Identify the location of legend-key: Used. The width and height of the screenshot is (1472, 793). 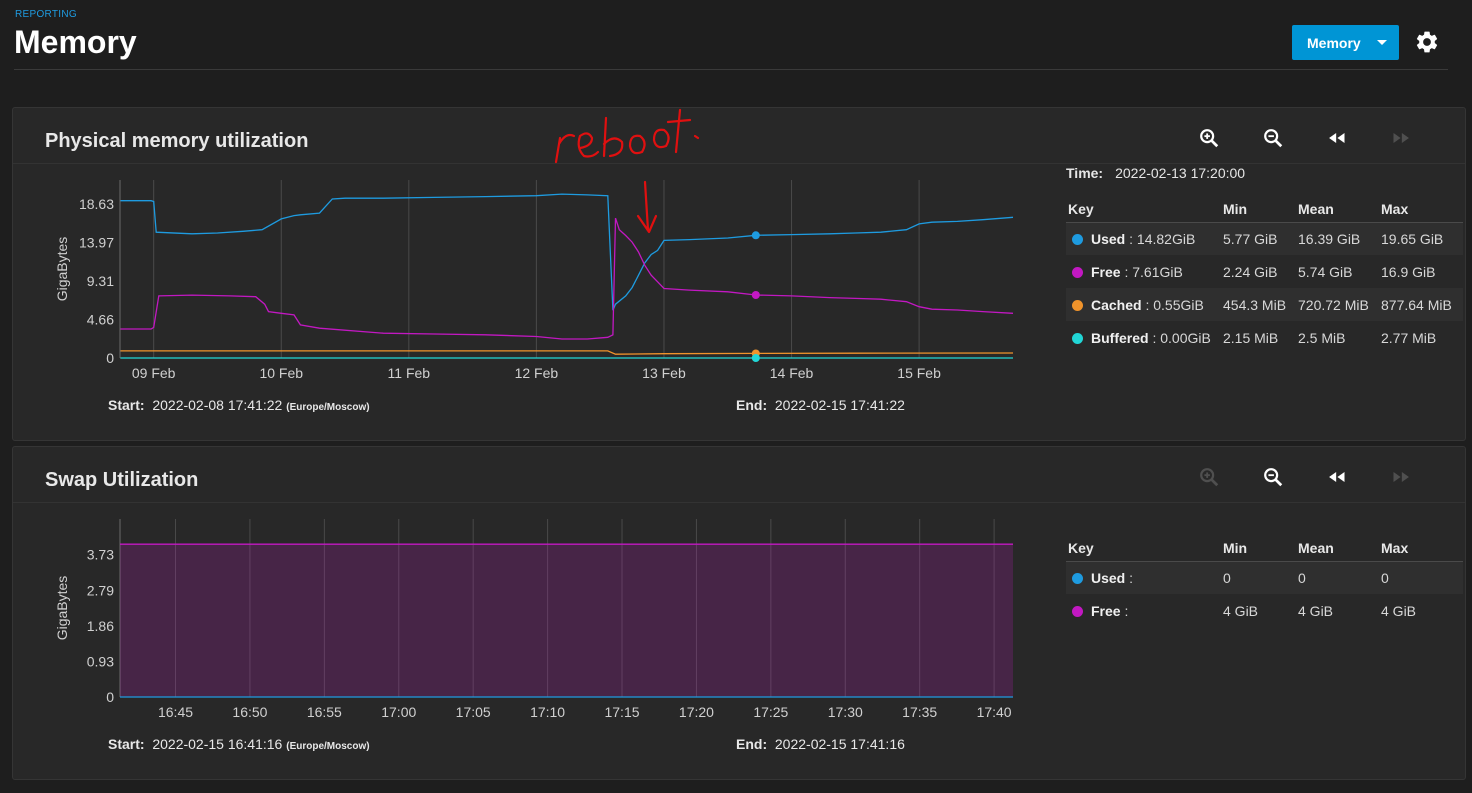
(1108, 577).